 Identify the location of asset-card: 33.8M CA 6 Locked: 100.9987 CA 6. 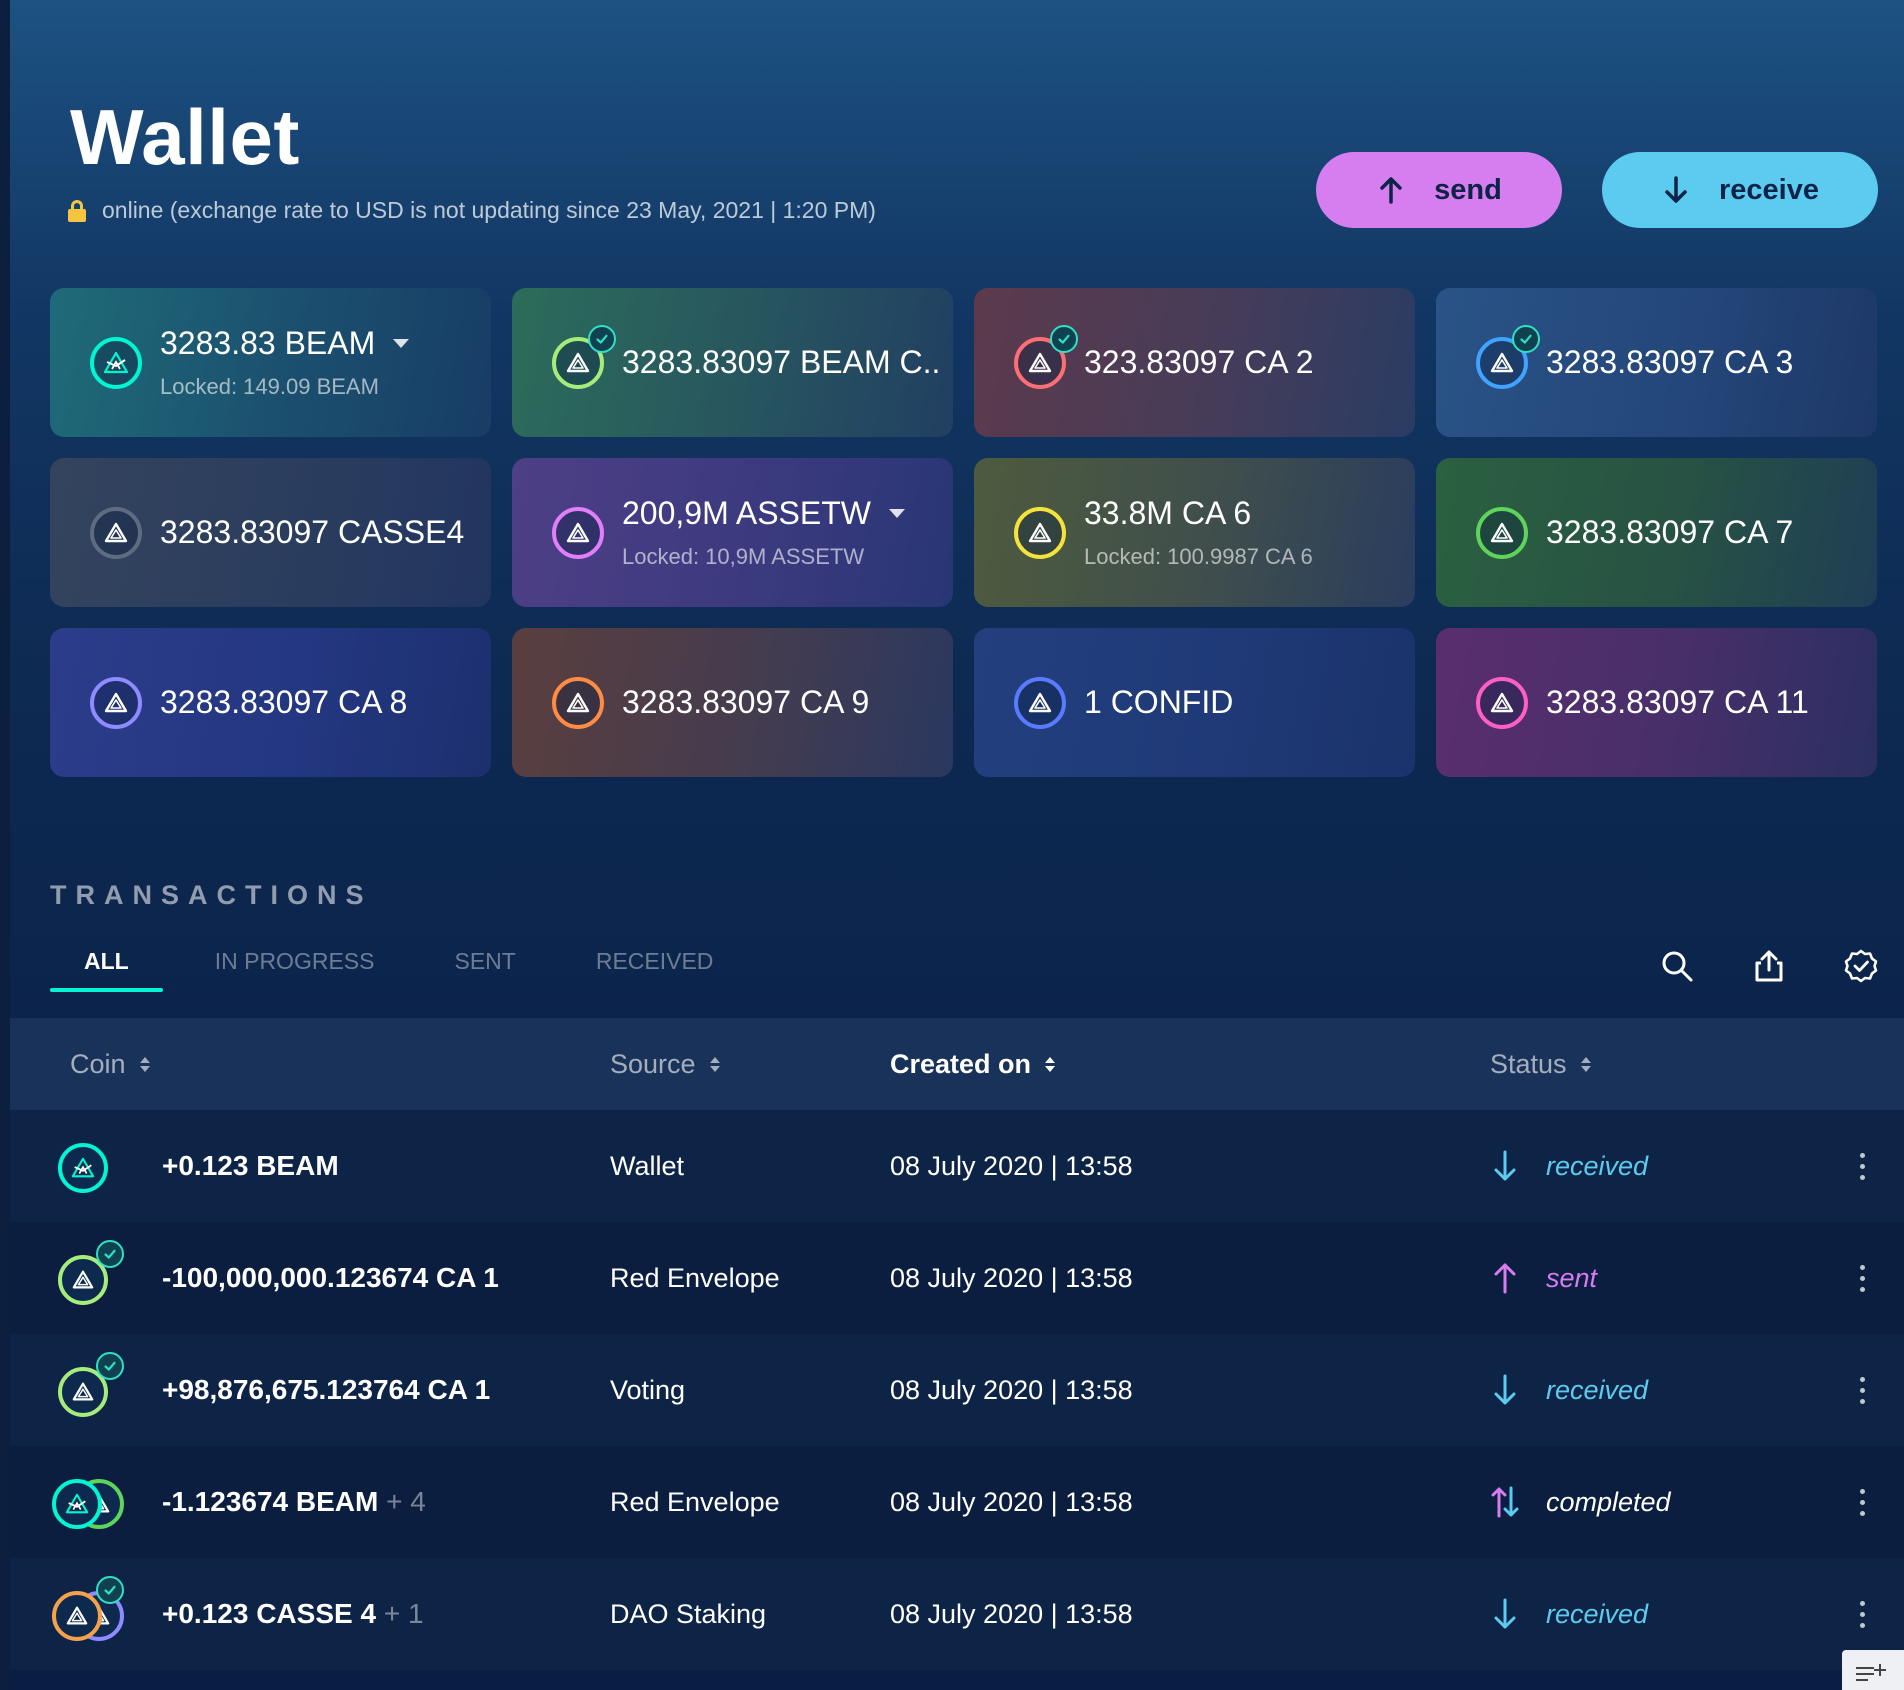
(1194, 532).